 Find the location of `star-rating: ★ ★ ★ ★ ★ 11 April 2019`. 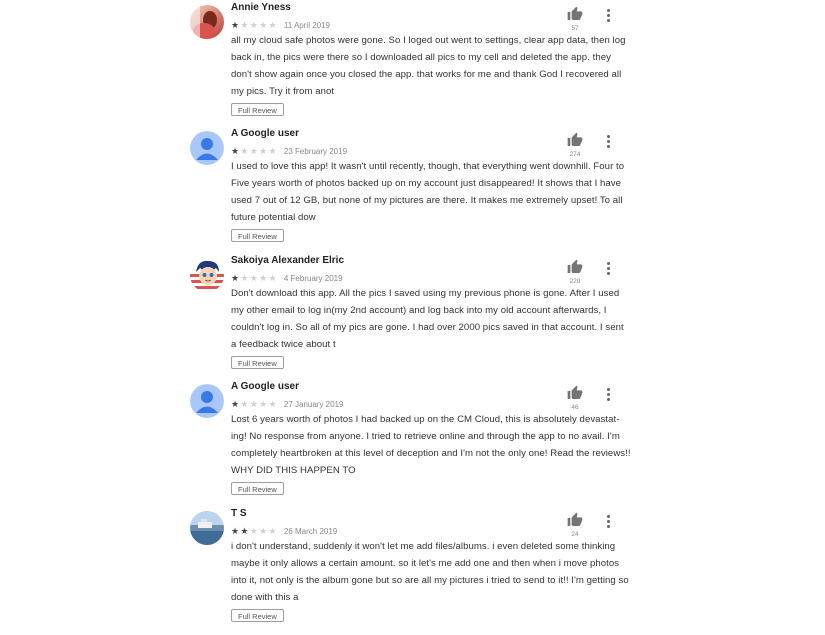

star-rating: ★ ★ ★ ★ ★ 11 April 2019 is located at coordinates (280, 25).